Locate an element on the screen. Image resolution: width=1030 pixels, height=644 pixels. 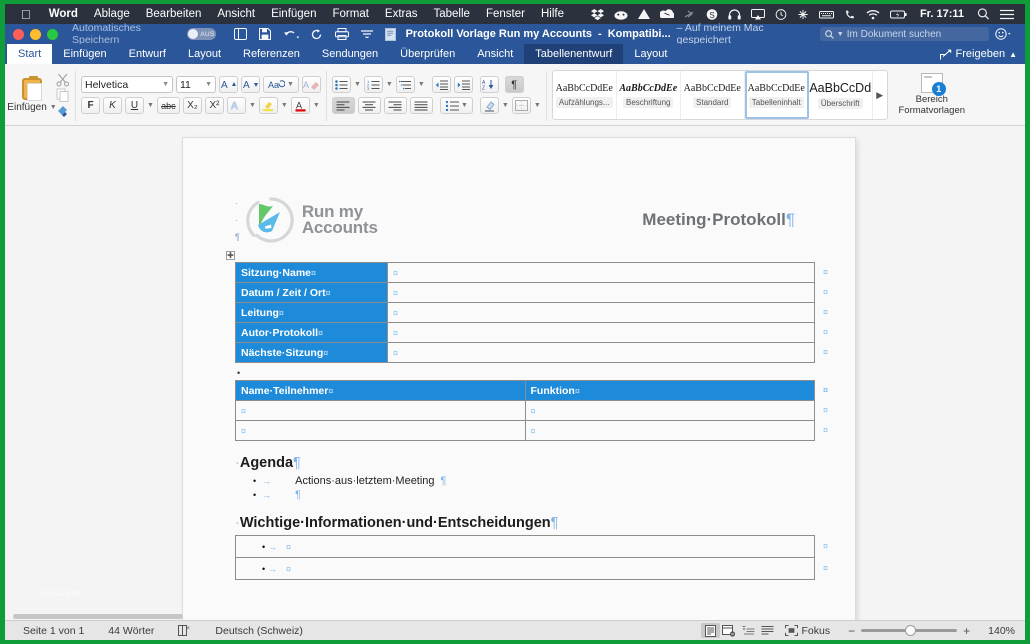
outline-icon is located at coordinates (748, 630).